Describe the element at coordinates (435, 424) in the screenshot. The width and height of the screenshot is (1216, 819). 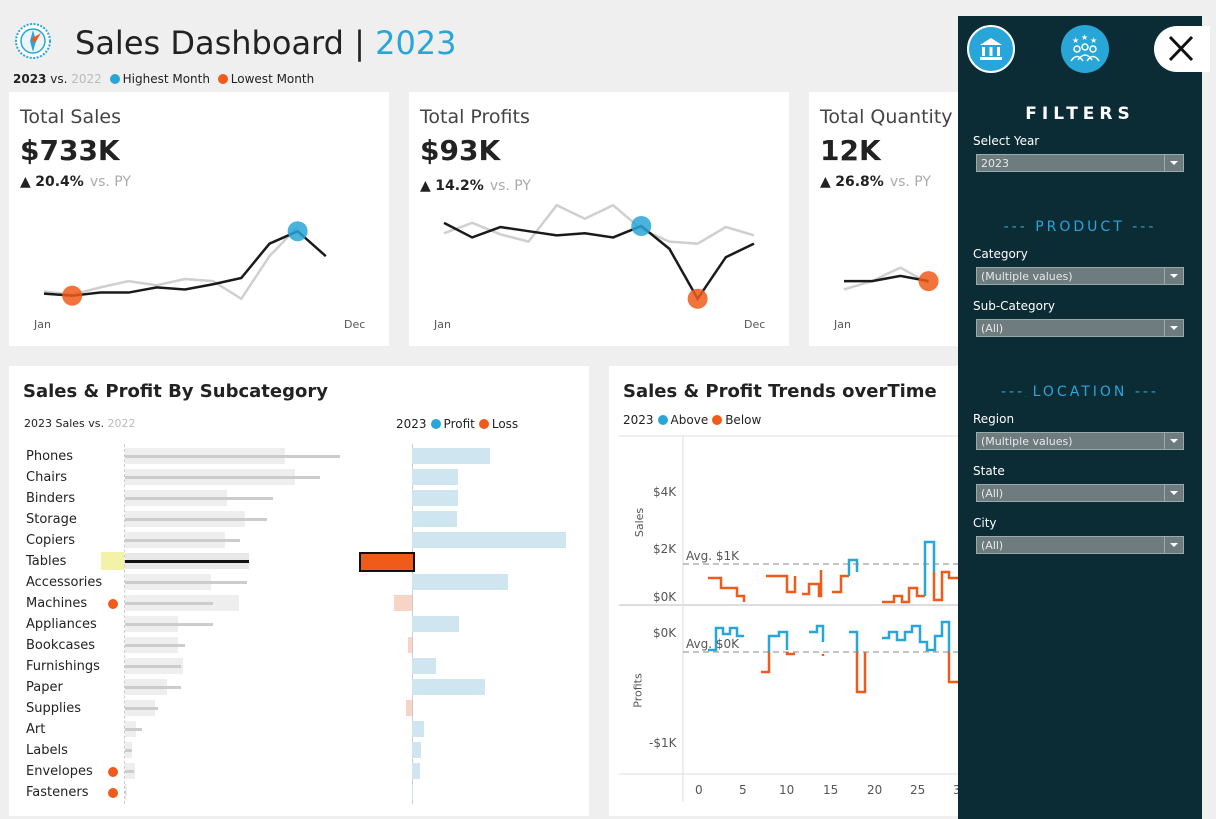
I see `profit-dot-icon` at that location.